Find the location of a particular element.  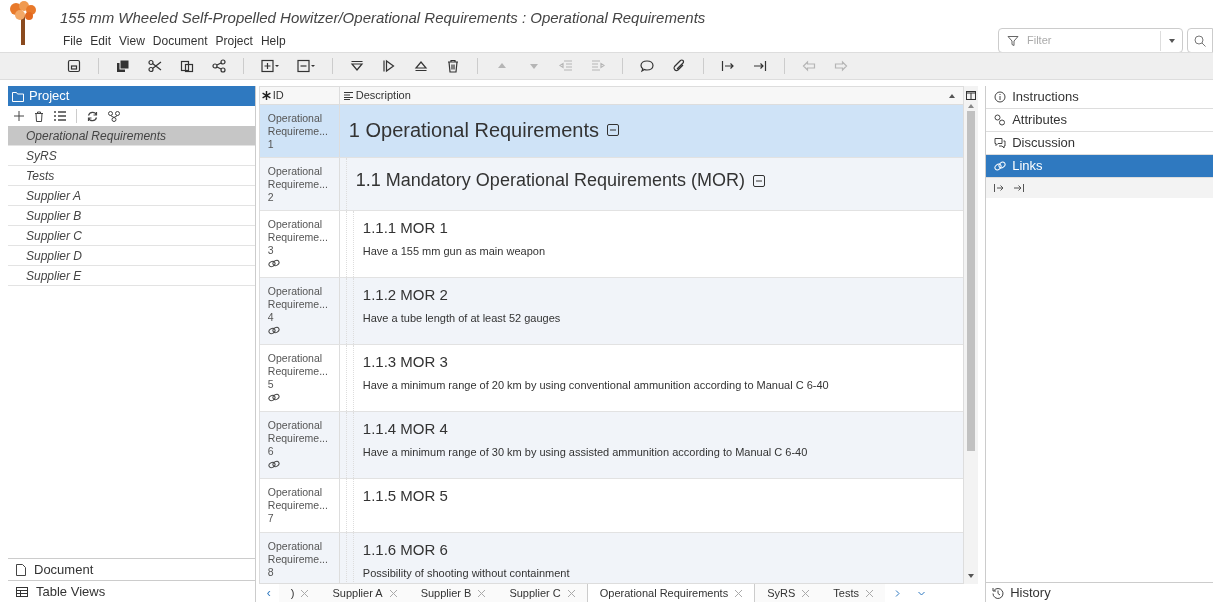

paste-icon is located at coordinates (187, 66).